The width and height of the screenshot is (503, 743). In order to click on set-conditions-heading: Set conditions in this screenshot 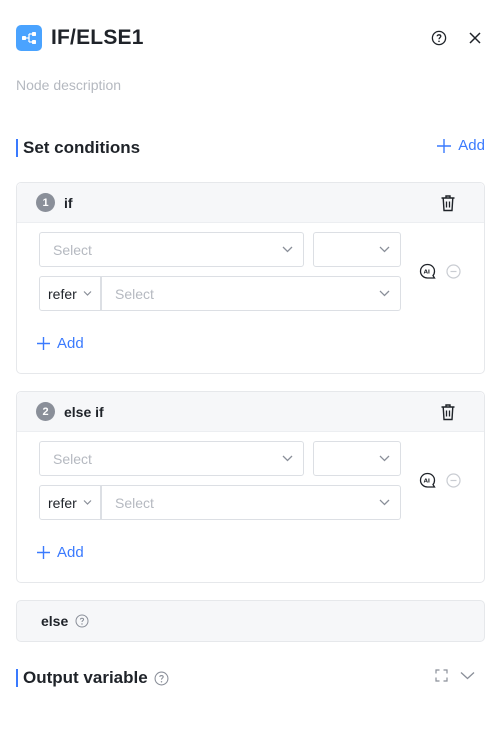, I will do `click(78, 148)`.